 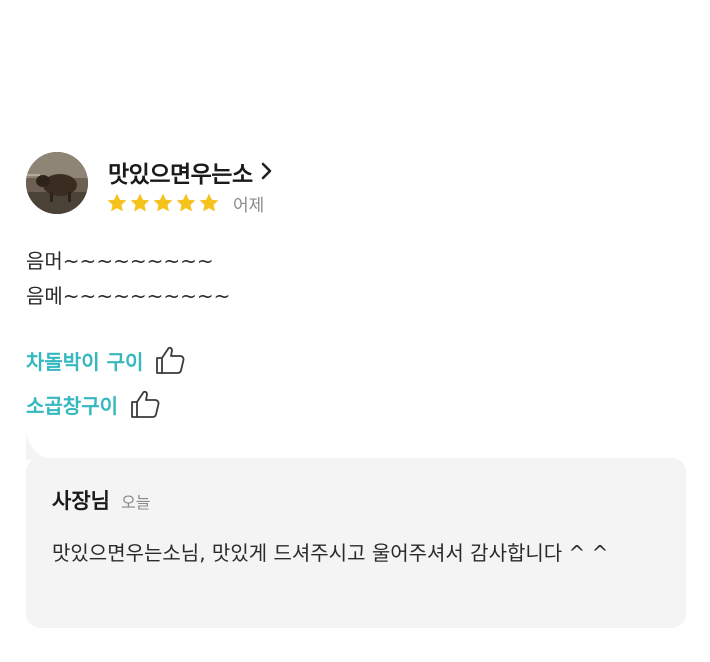 What do you see at coordinates (128, 279) in the screenshot?
I see `review-text: 음머~~~~~~~~~ 음메~~~~~~~~~~` at bounding box center [128, 279].